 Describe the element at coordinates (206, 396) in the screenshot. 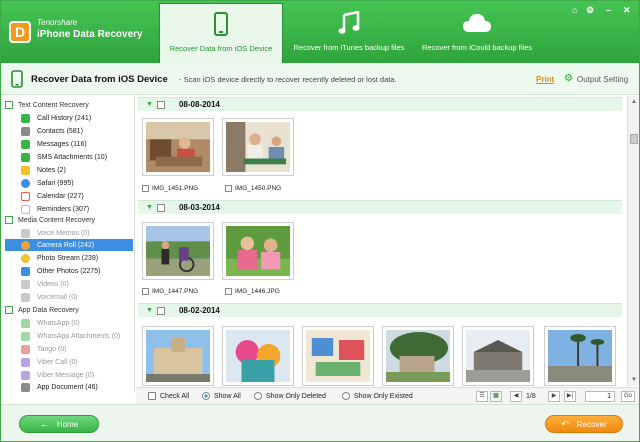

I see `show-all-radio` at that location.